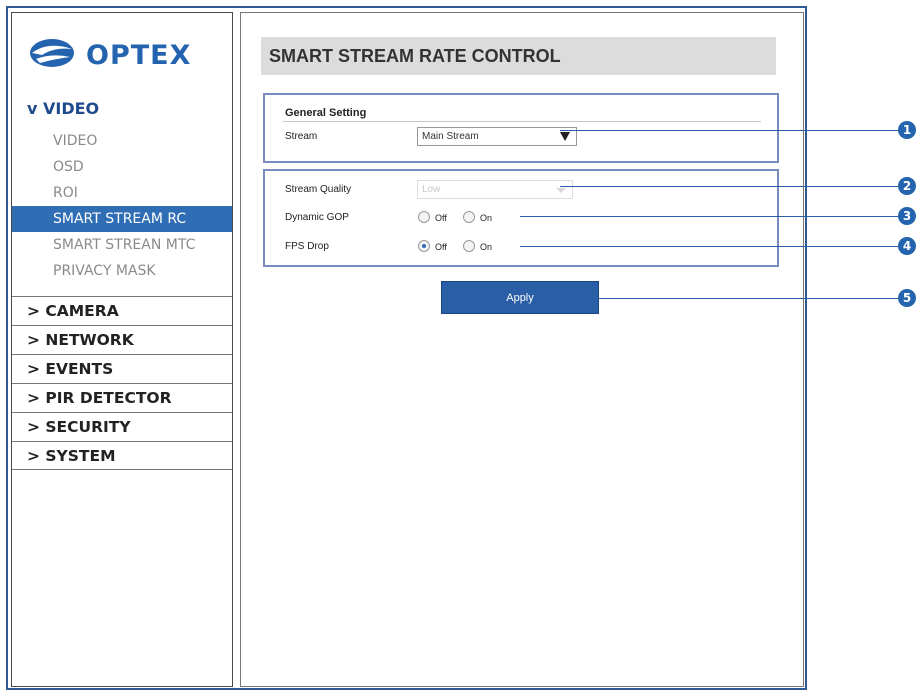 The height and width of the screenshot is (691, 920). Describe the element at coordinates (450, 136) in the screenshot. I see `stream-select-value: Main Stream` at that location.